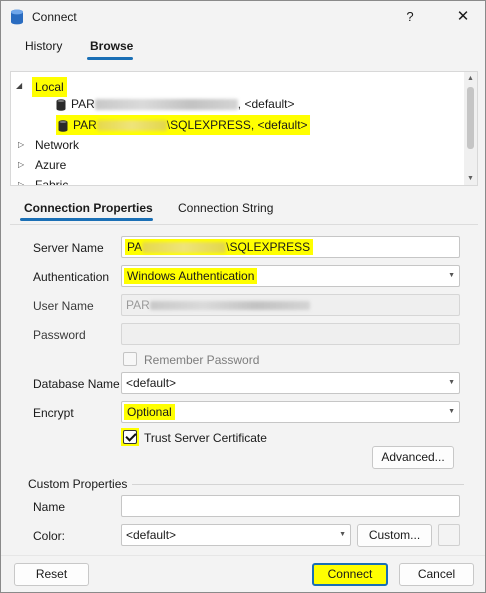 This screenshot has height=593, width=486. Describe the element at coordinates (470, 178) in the screenshot. I see `scroll-down-arrow-icon: ▼` at that location.